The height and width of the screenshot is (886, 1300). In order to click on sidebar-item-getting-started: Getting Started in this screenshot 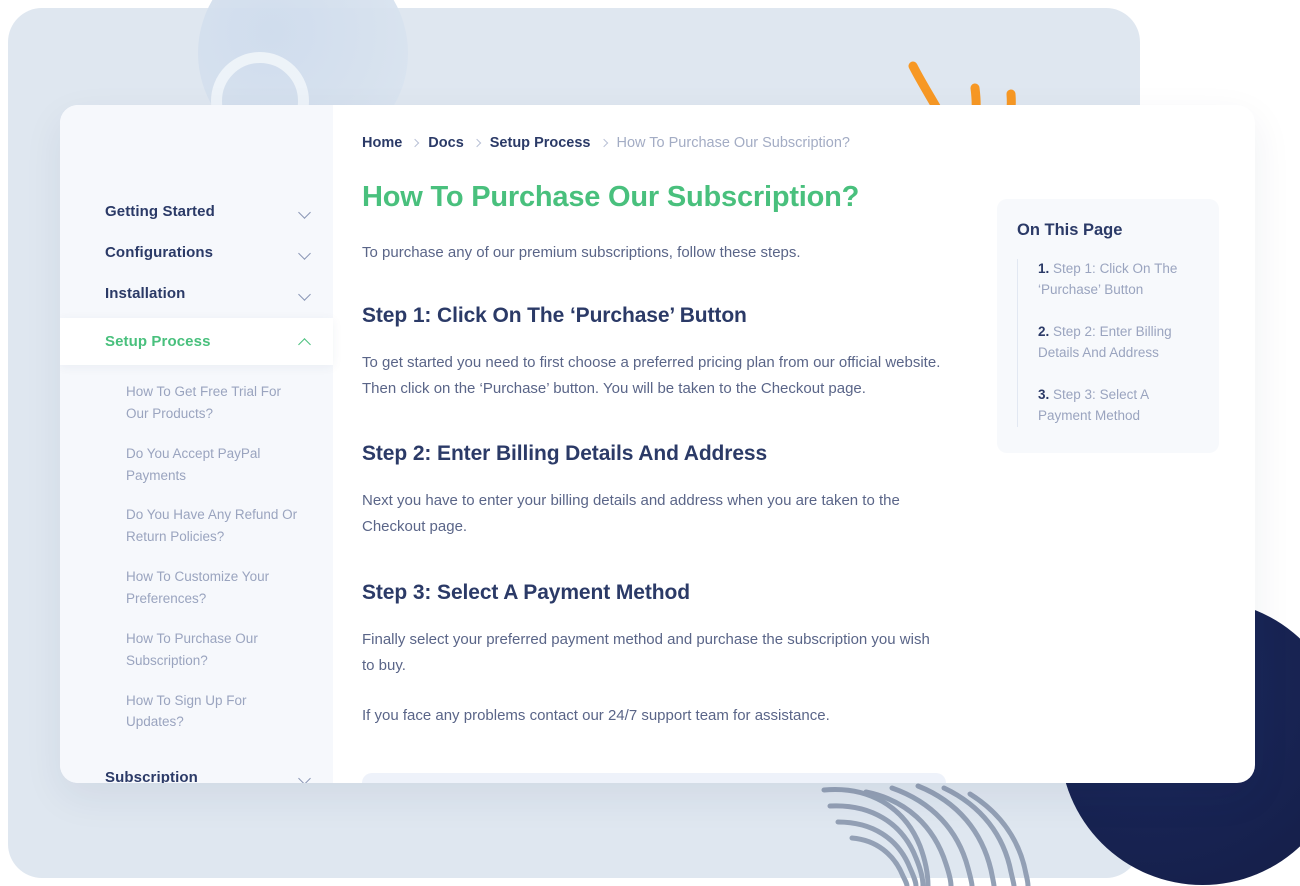, I will do `click(196, 211)`.